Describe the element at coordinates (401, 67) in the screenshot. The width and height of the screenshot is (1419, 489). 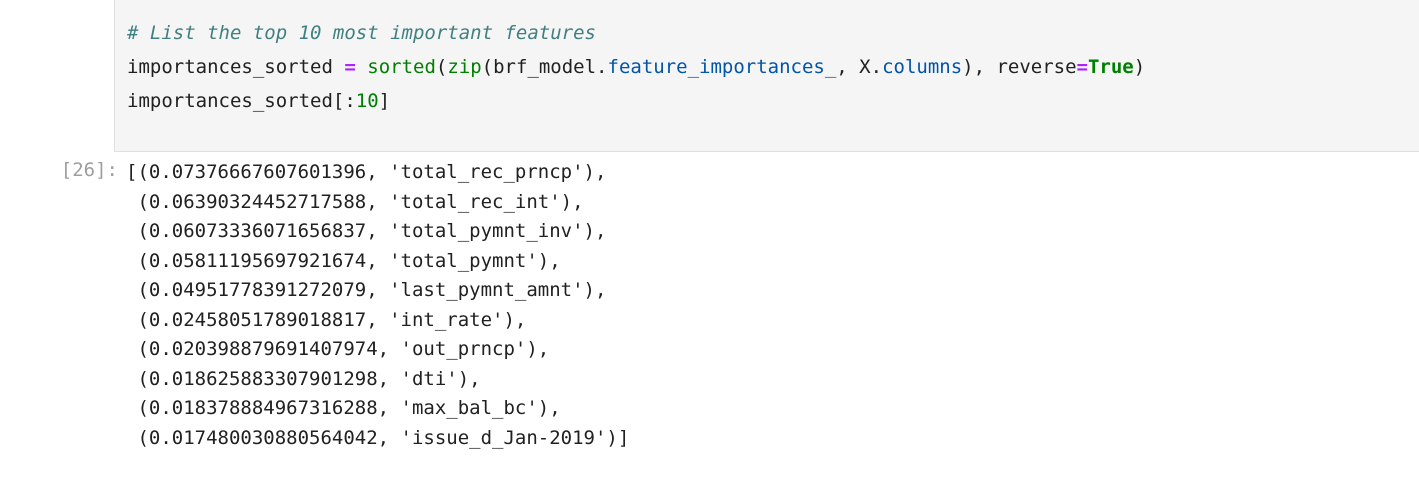
I see `code-token-sorted-builtin: sorted` at that location.